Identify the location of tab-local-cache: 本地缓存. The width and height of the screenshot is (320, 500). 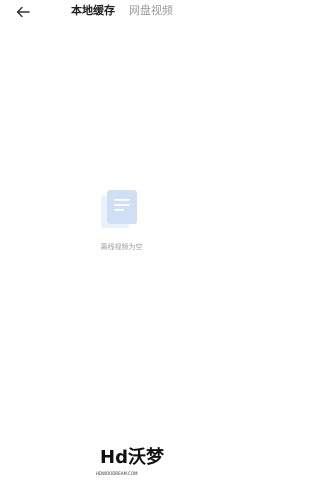
(93, 11).